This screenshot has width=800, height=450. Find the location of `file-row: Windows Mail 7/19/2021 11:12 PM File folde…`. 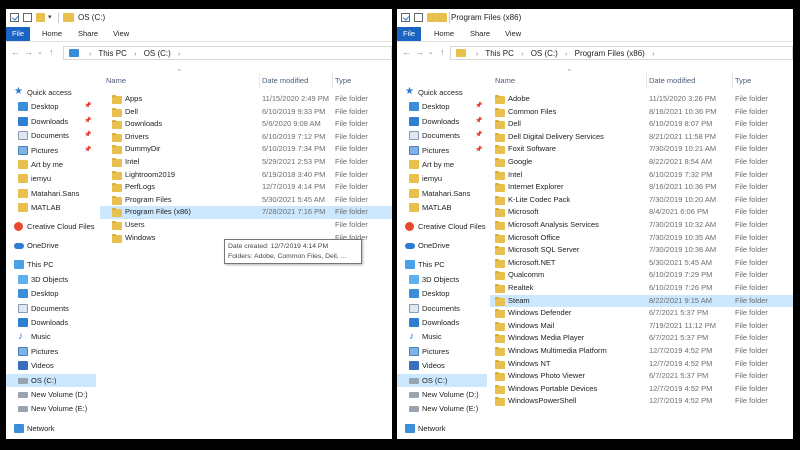

file-row: Windows Mail 7/19/2021 11:12 PM File folde… is located at coordinates (641, 326).